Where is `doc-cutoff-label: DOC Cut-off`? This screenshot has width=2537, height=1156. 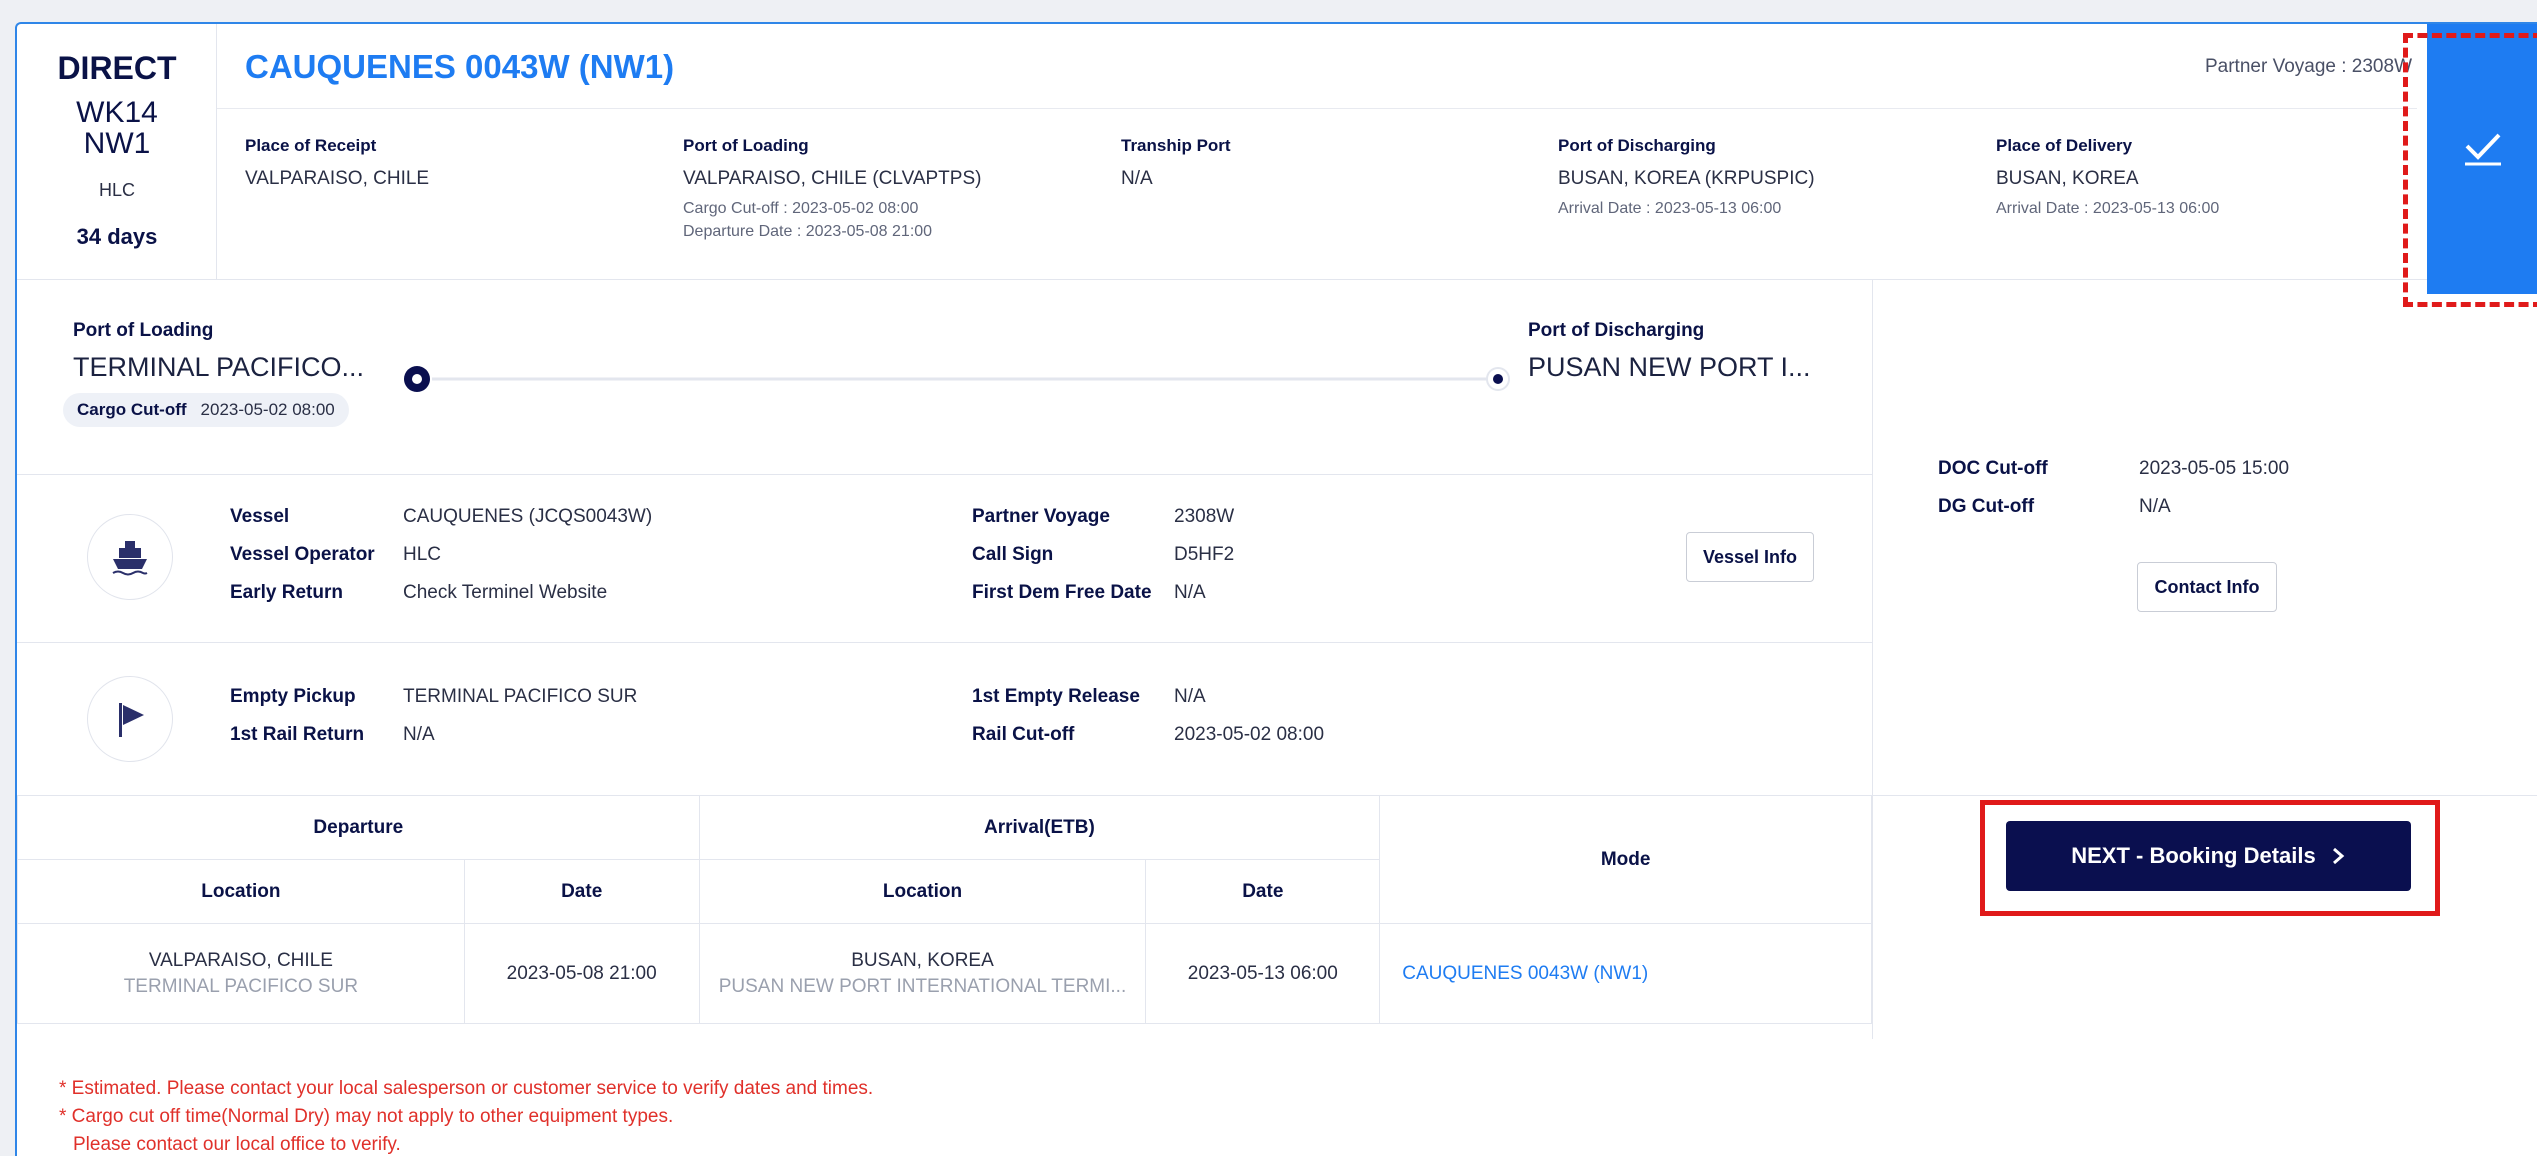 doc-cutoff-label: DOC Cut-off is located at coordinates (1993, 468).